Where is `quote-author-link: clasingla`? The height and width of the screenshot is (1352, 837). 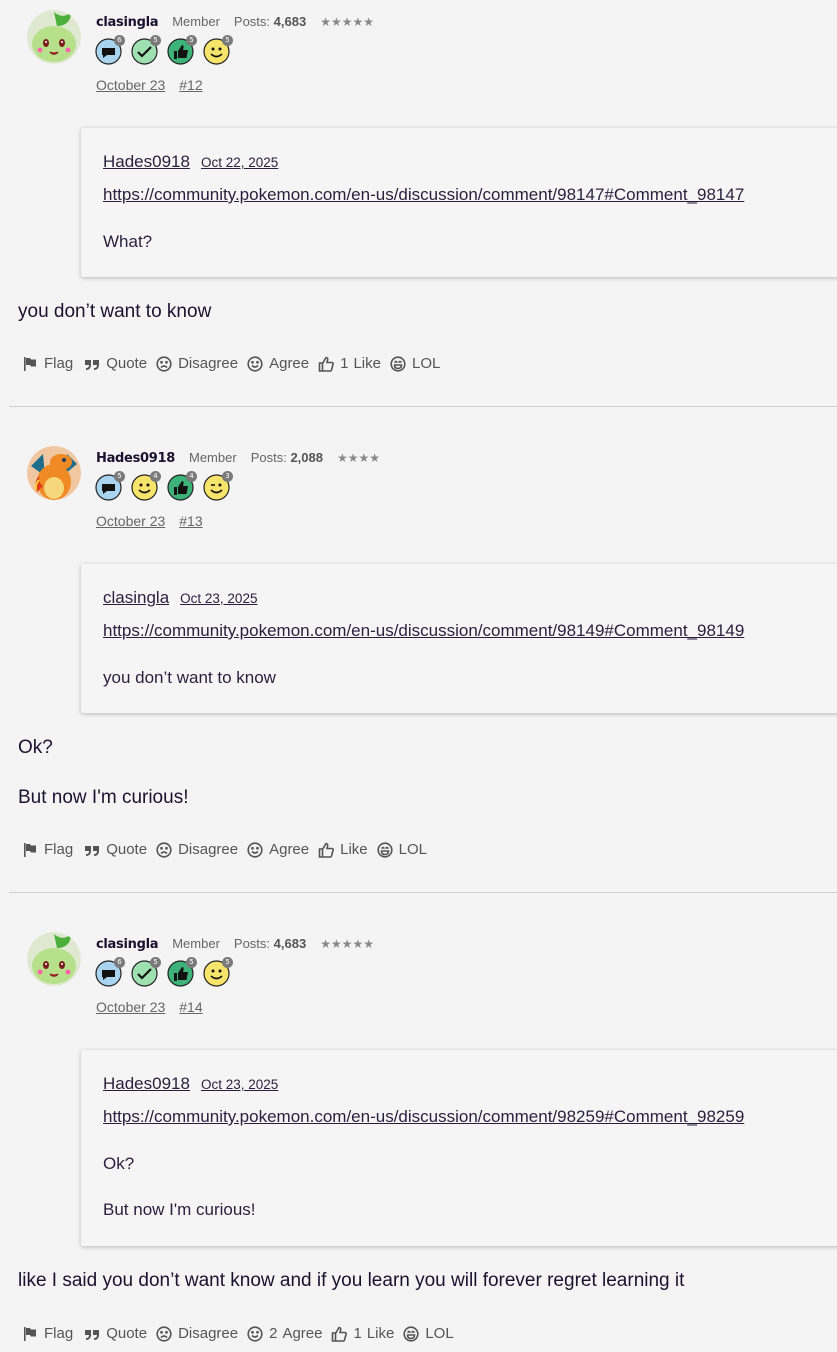
quote-author-link: clasingla is located at coordinates (136, 598).